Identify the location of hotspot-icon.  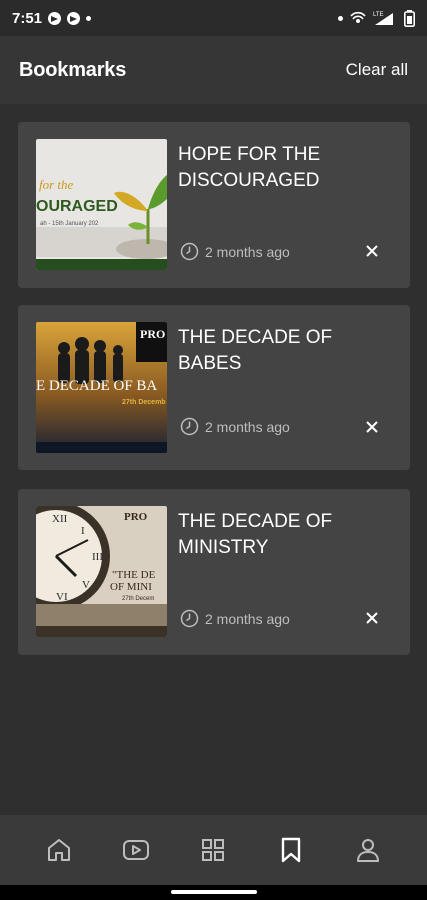
(358, 18).